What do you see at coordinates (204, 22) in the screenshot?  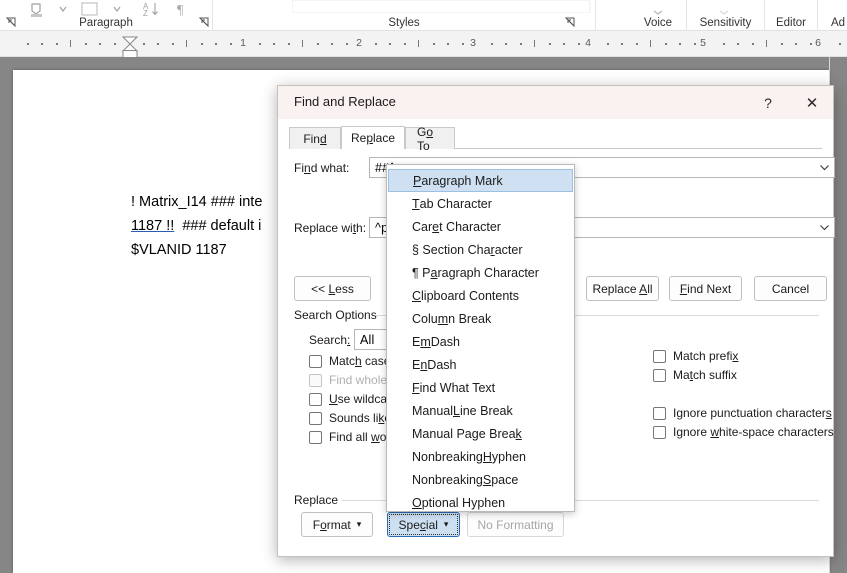 I see `paragraph-dialog-launcher-icon` at bounding box center [204, 22].